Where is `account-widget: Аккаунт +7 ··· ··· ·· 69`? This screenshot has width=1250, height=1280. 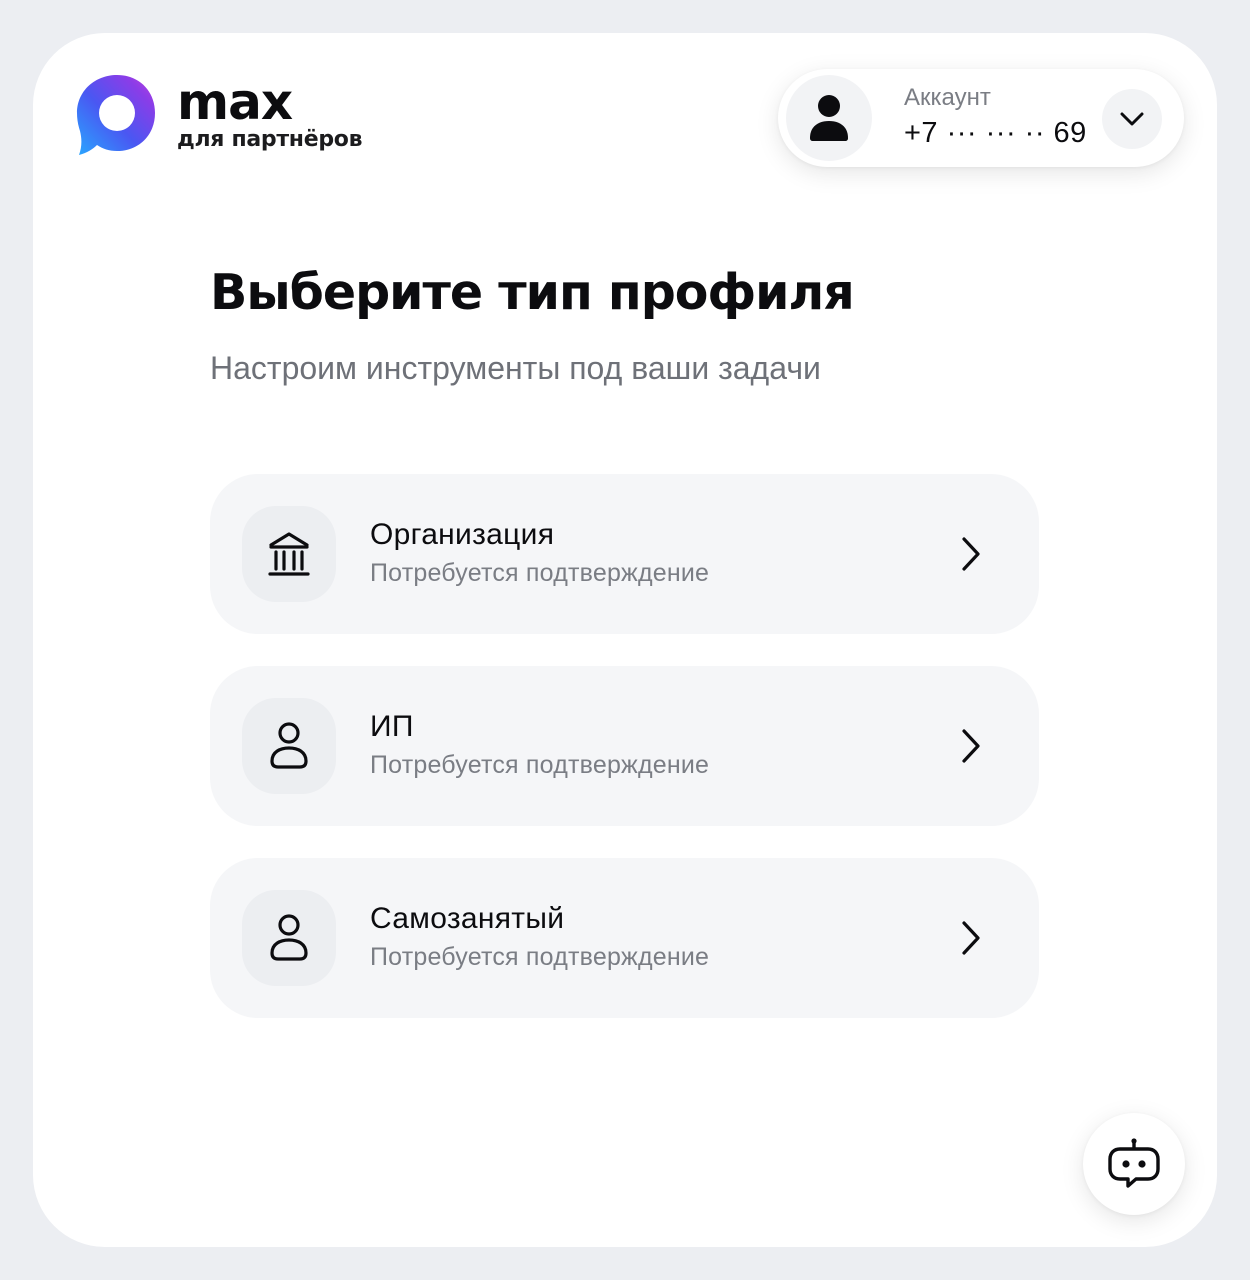
account-widget: Аккаунт +7 ··· ··· ·· 69 is located at coordinates (981, 118).